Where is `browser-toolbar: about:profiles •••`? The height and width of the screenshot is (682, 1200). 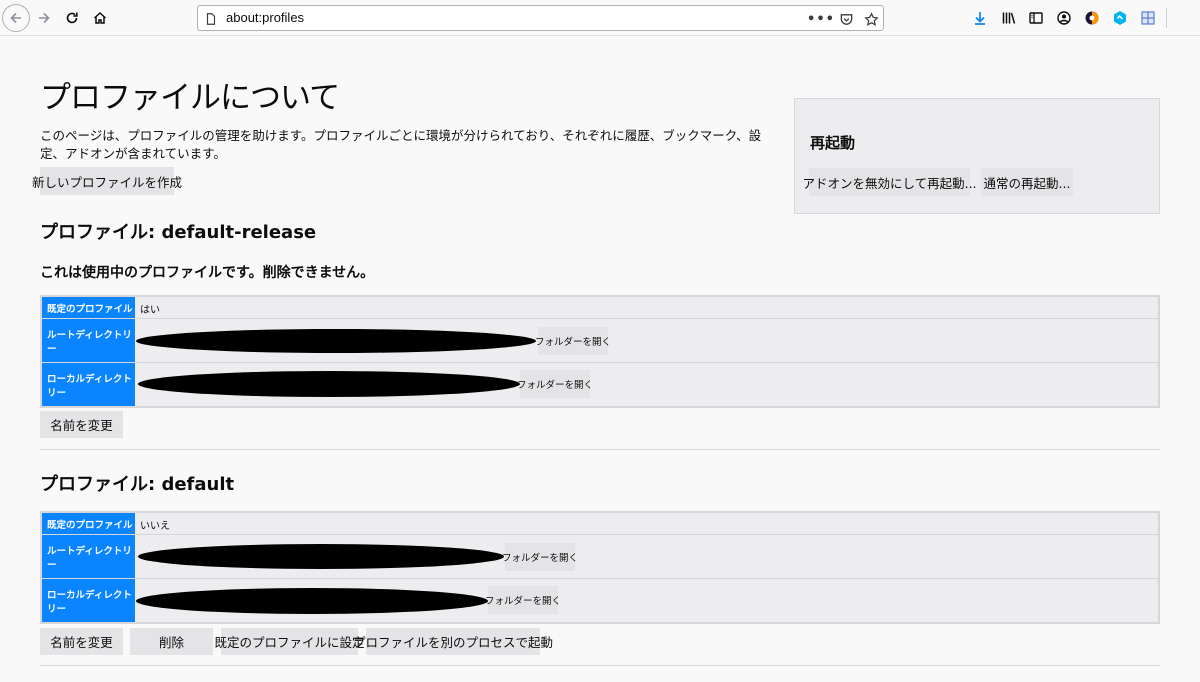
browser-toolbar: about:profiles ••• is located at coordinates (600, 18).